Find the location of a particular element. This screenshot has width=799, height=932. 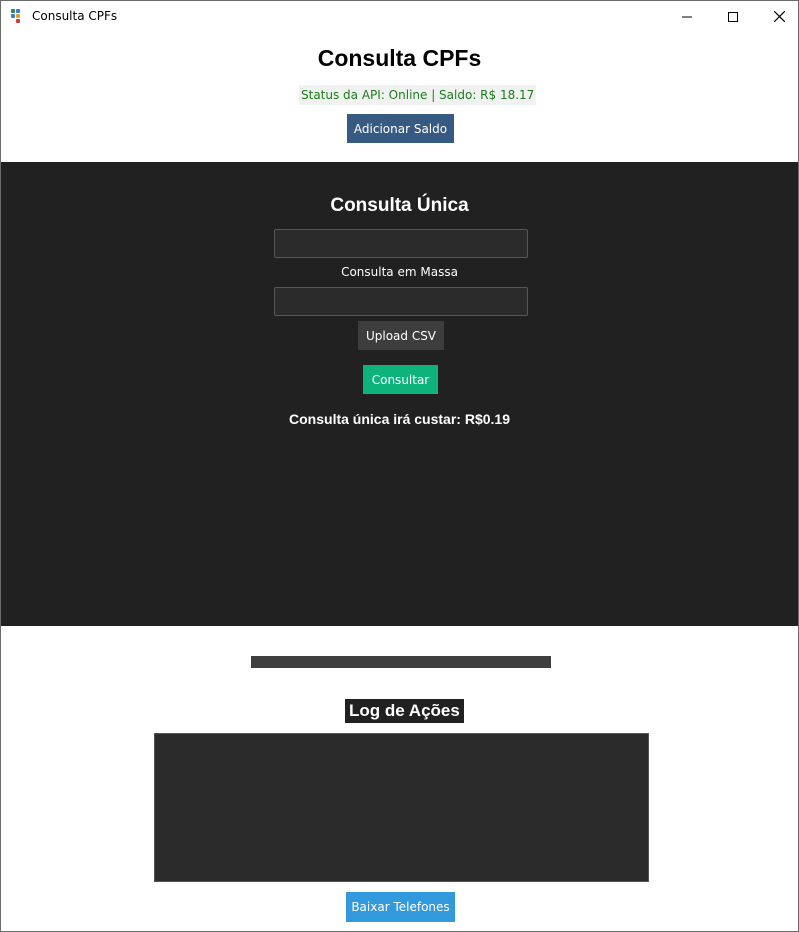

consult-button: Consultar is located at coordinates (400, 379).